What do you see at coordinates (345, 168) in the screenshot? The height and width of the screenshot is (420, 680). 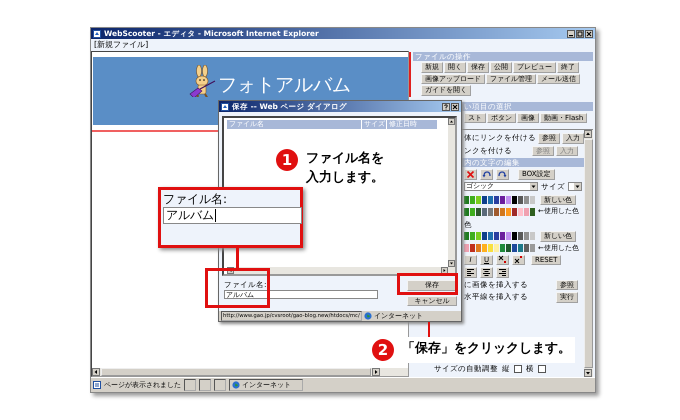 I see `instruction-text: ファイル名を 入力します。` at bounding box center [345, 168].